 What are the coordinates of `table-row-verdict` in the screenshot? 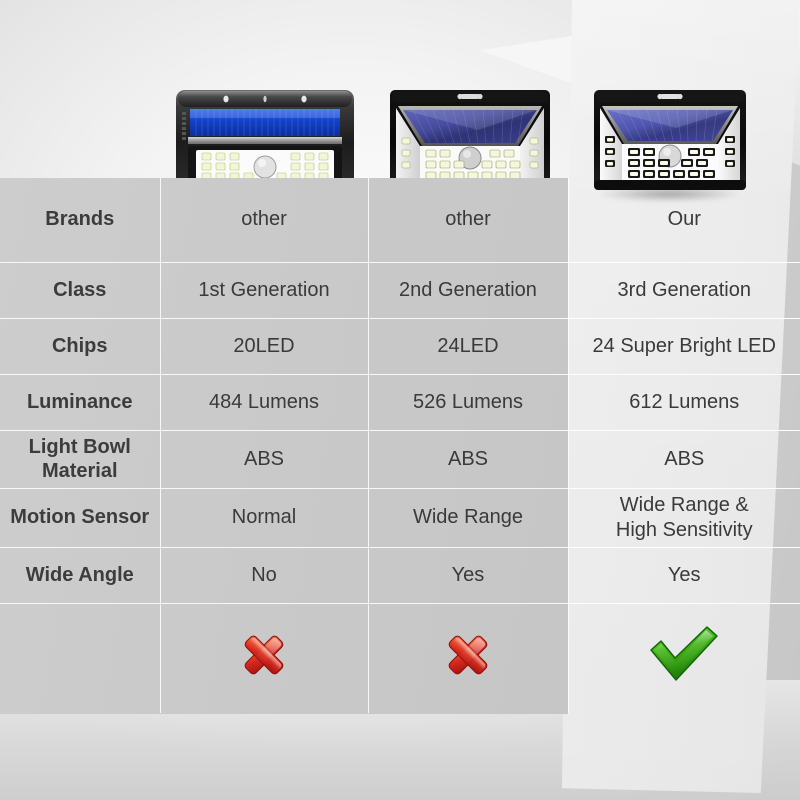 It's located at (400, 658).